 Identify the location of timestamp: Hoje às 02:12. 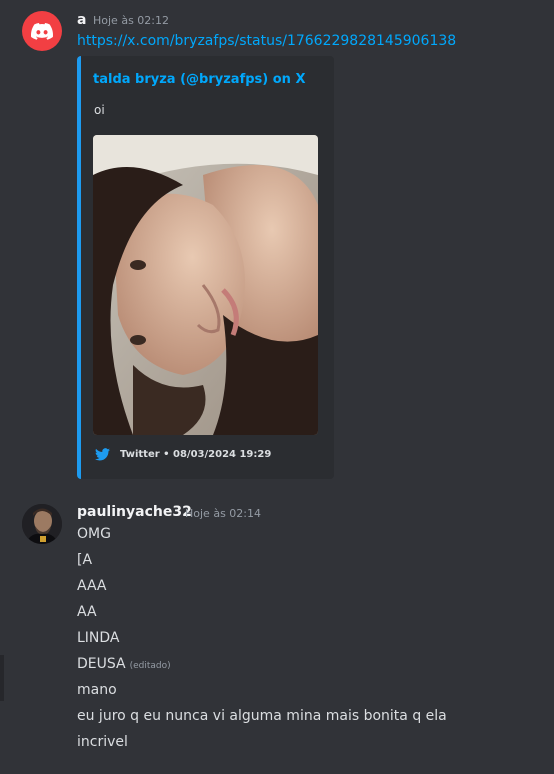
(131, 20).